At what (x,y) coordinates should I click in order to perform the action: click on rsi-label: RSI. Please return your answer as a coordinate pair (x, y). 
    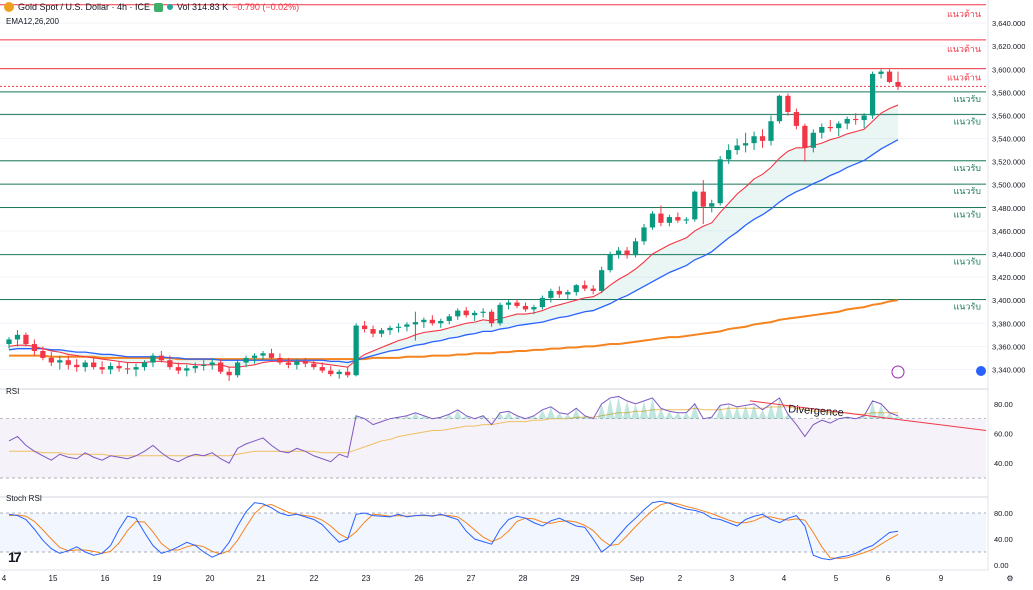
    Looking at the image, I should click on (12, 391).